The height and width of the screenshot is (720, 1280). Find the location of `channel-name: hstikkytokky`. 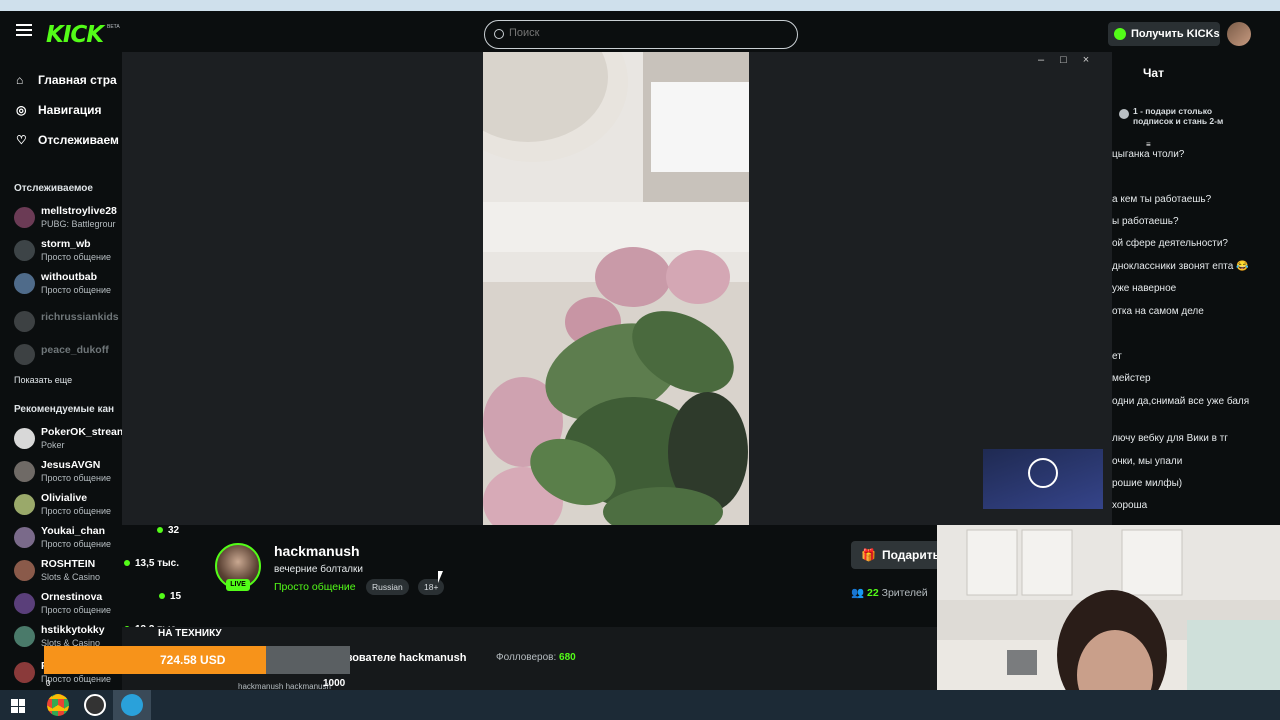

channel-name: hstikkytokky is located at coordinates (73, 630).